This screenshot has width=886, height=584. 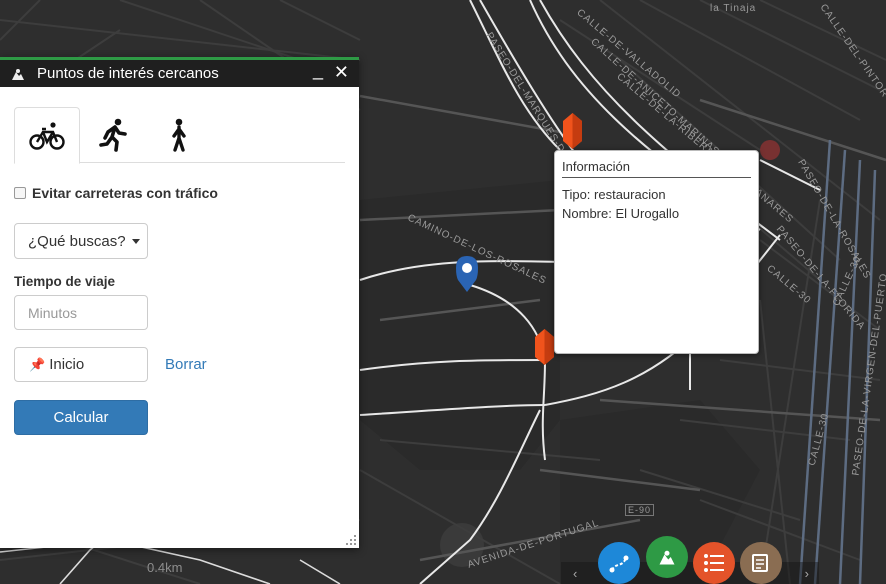 I want to click on location-marker, so click(x=467, y=274).